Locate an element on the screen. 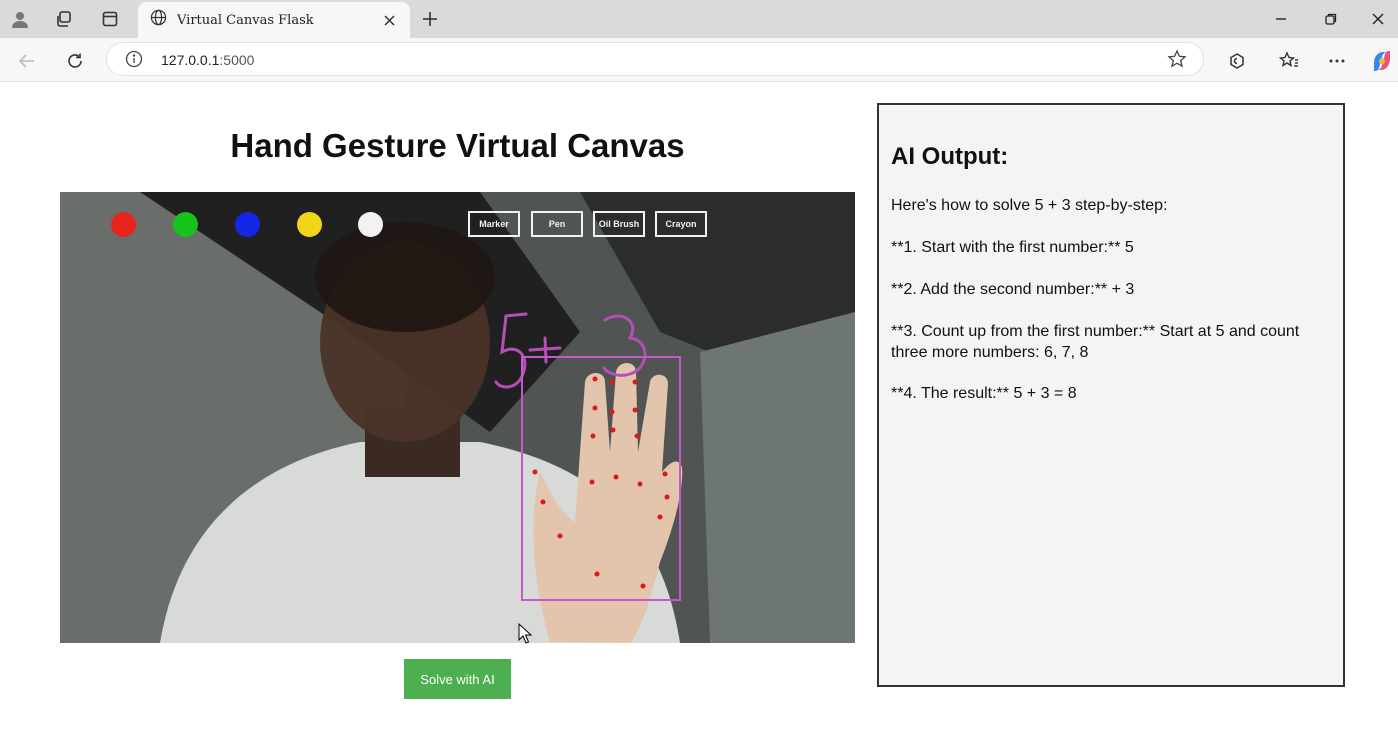  profile-icon is located at coordinates (20, 19).